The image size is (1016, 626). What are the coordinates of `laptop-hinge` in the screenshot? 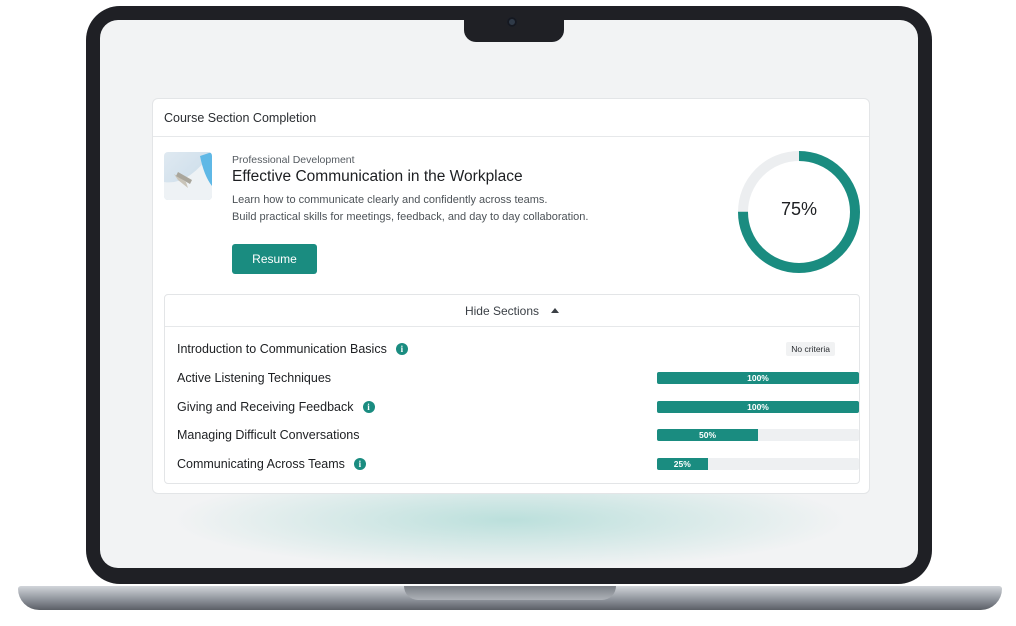 It's located at (510, 593).